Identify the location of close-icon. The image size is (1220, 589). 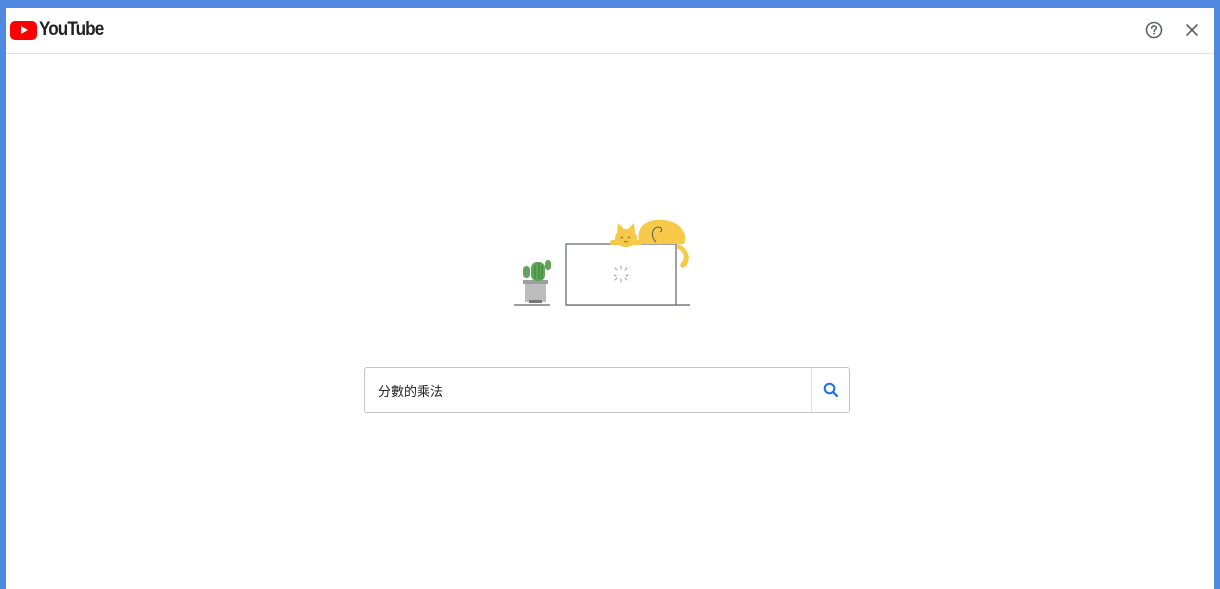
(1192, 30).